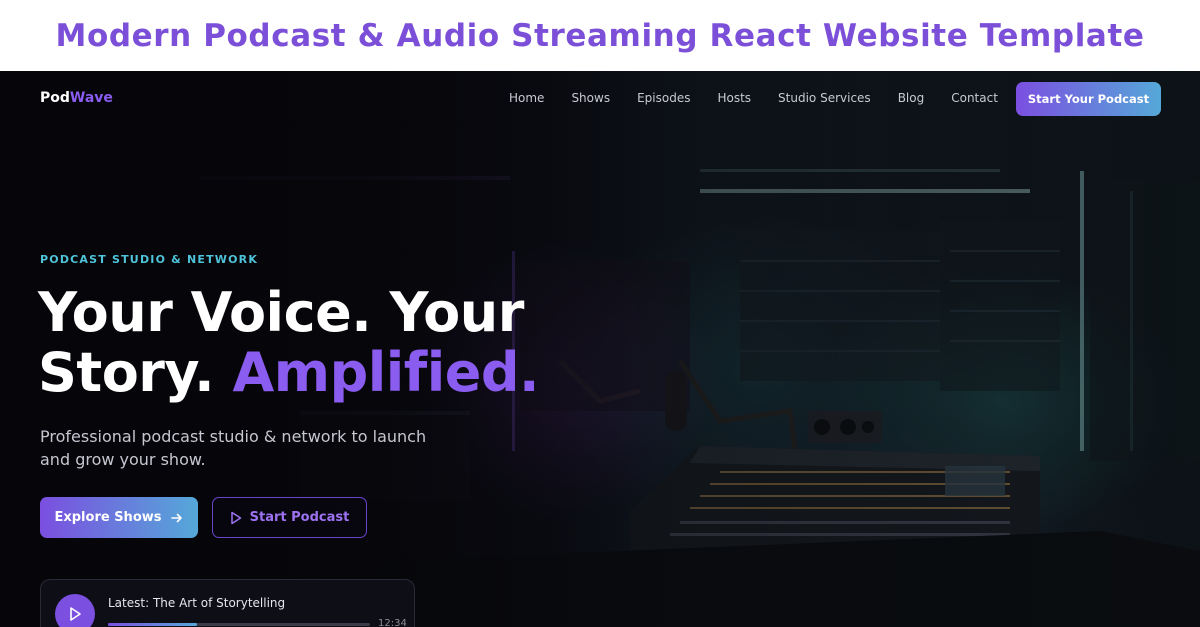 This screenshot has height=627, width=1200. I want to click on nav-link-shows: Shows, so click(590, 98).